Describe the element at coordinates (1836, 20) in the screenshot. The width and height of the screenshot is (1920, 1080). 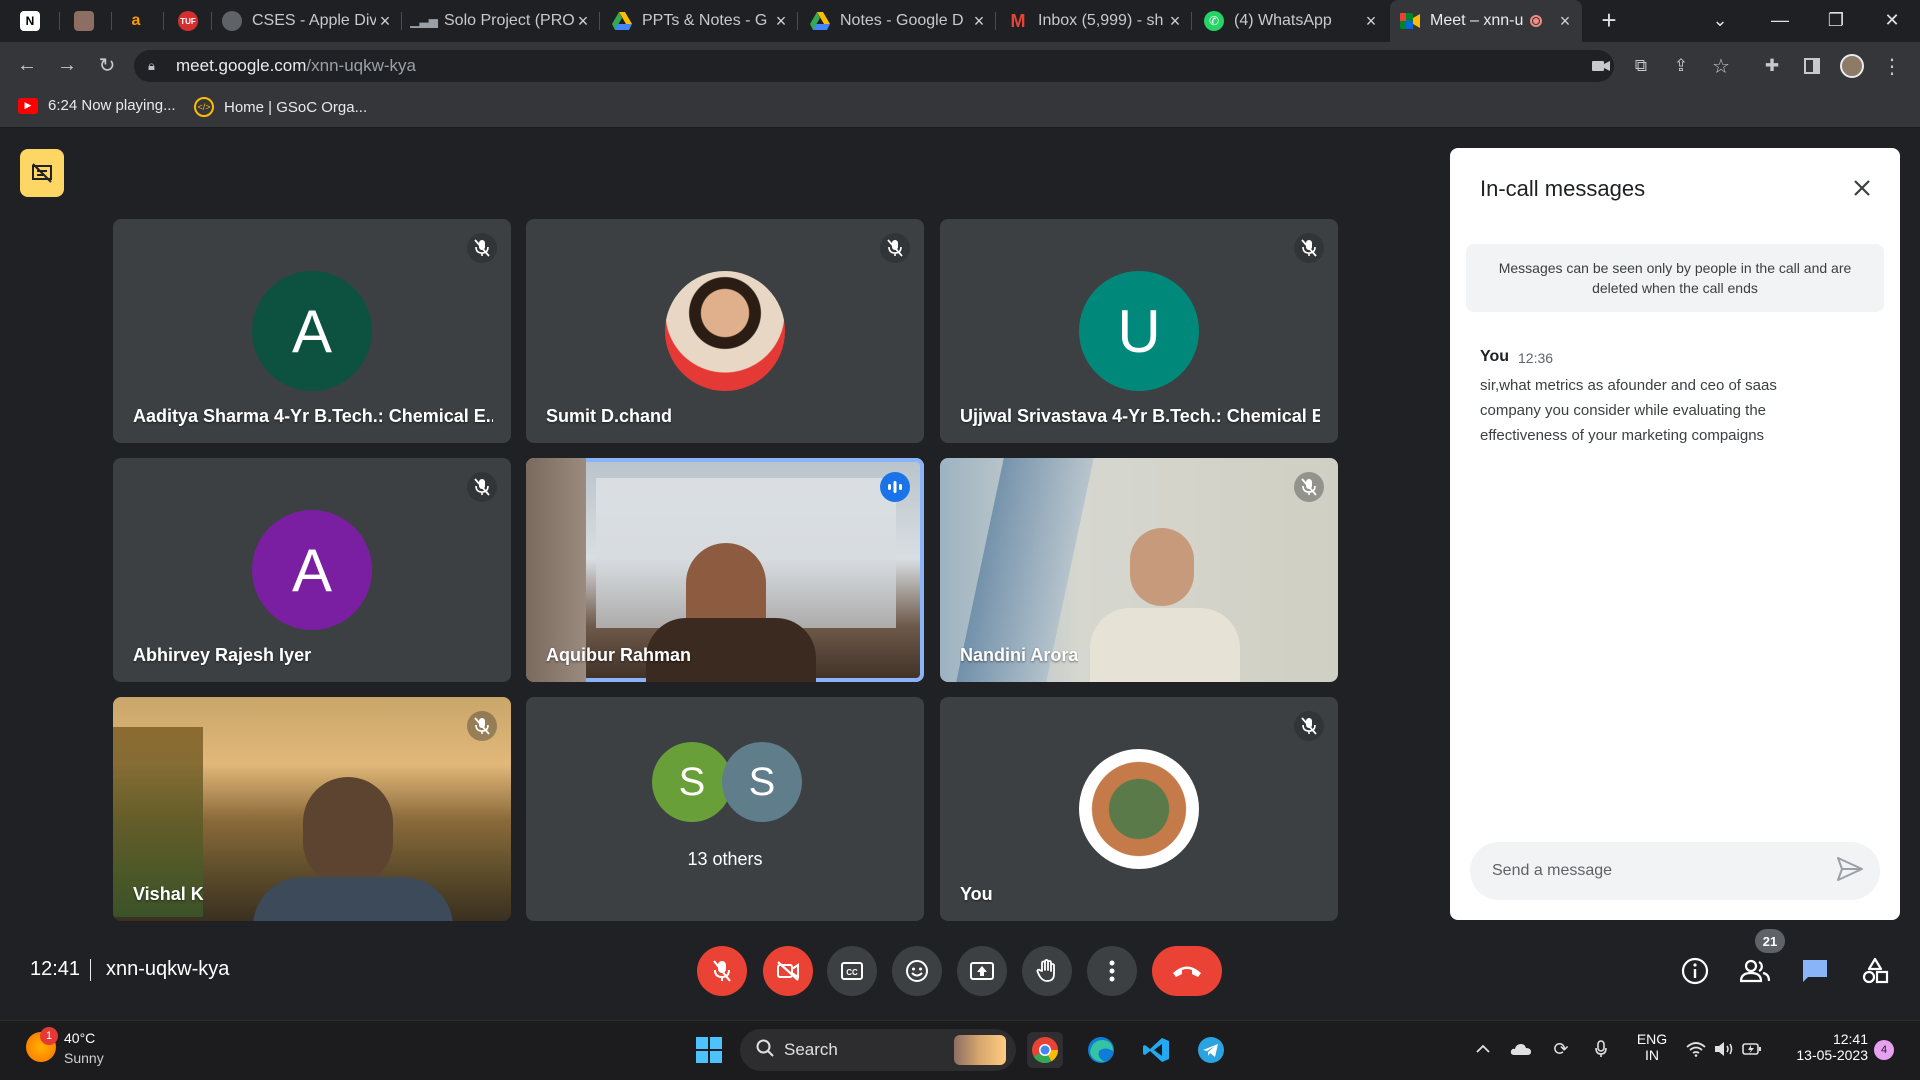
I see `restore-button: ❐` at that location.